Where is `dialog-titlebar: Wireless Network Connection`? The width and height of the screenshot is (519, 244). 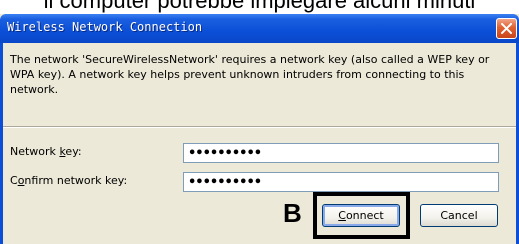
dialog-titlebar: Wireless Network Connection is located at coordinates (259, 28).